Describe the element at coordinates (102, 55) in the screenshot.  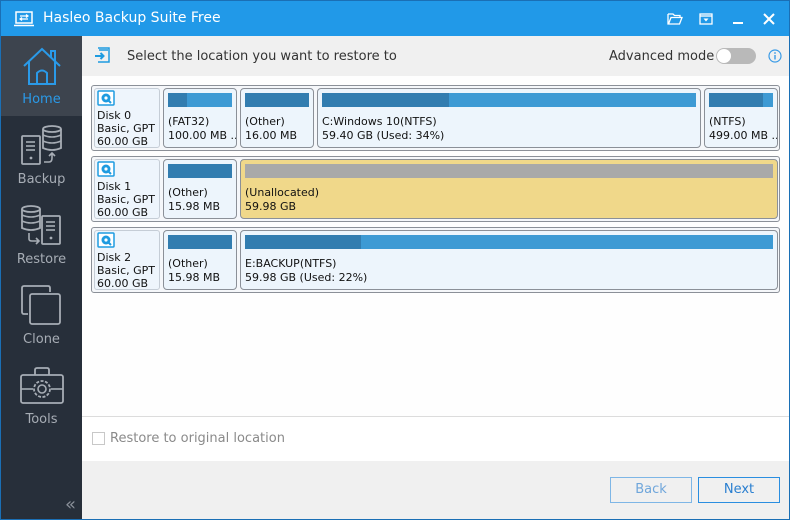
I see `restore-target-icon` at that location.